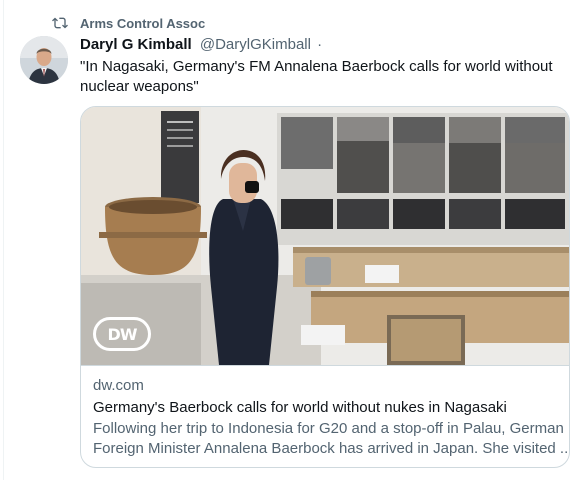 The image size is (579, 480). I want to click on timeline-divider, so click(3, 240).